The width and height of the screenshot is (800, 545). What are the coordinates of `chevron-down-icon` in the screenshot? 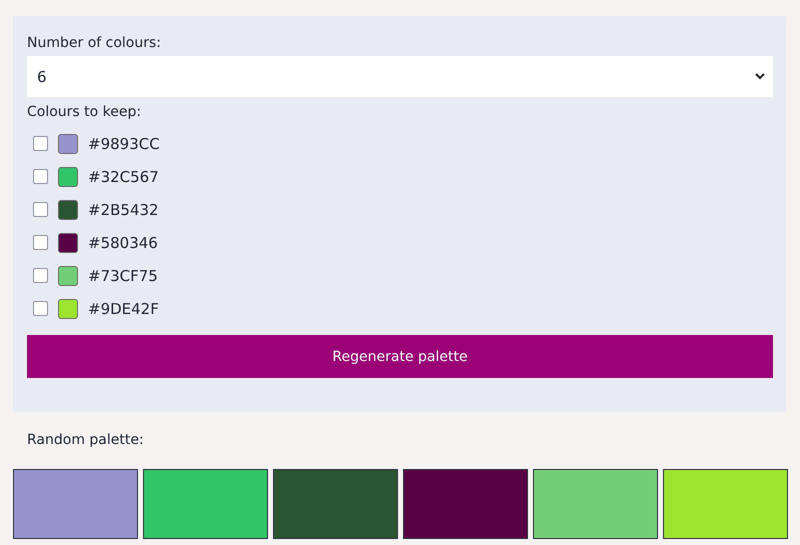 It's located at (760, 76).